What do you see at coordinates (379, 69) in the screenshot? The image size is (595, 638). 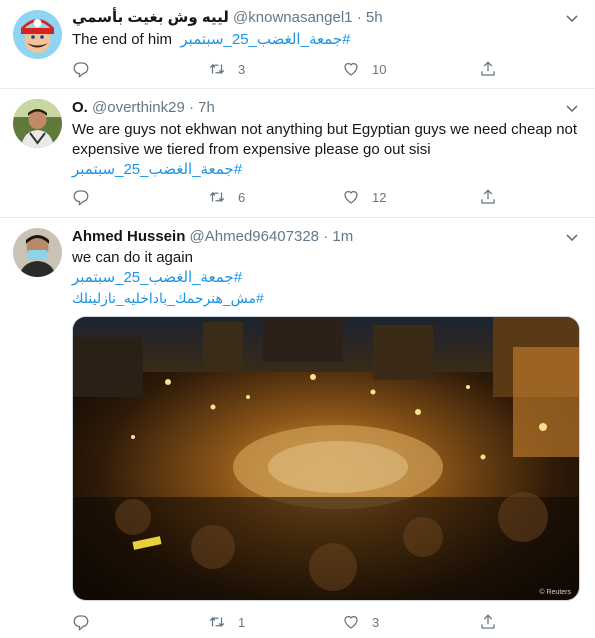 I see `like-count: 10` at bounding box center [379, 69].